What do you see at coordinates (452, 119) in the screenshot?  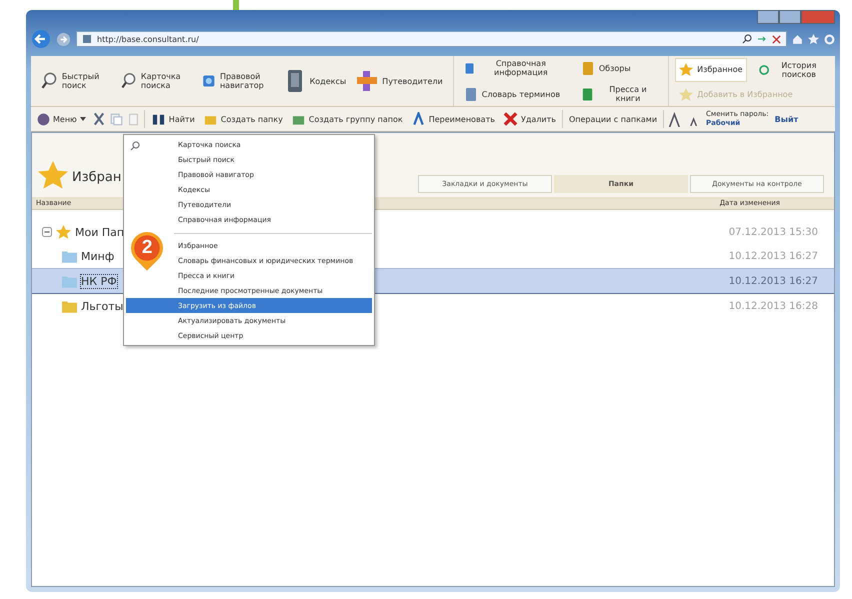 I see `toolbar-button: Переименовать` at bounding box center [452, 119].